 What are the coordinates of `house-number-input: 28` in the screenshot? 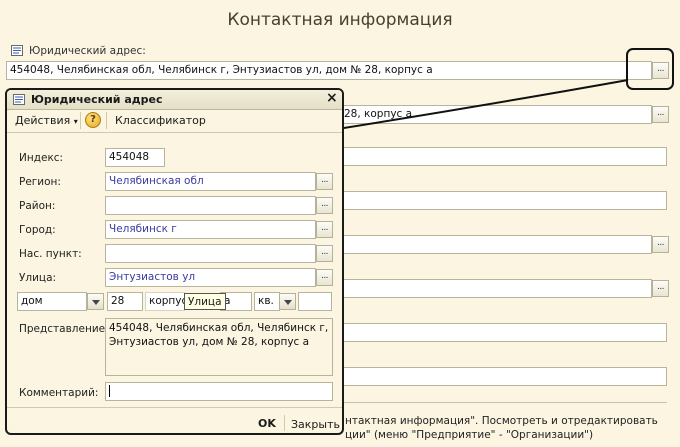 It's located at (125, 301).